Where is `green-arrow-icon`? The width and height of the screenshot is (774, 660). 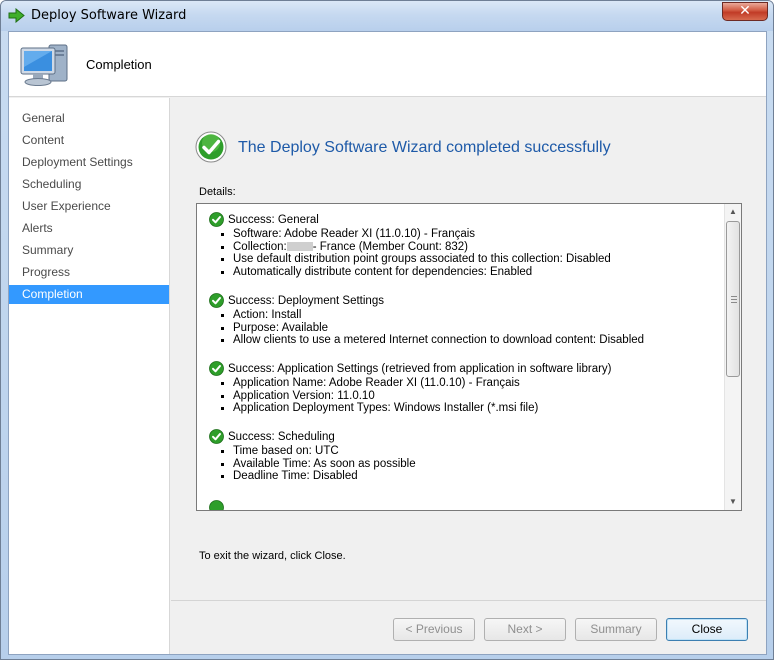 green-arrow-icon is located at coordinates (16, 15).